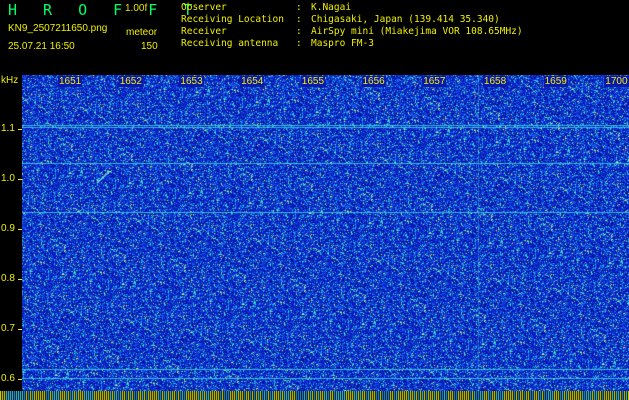 This screenshot has height=400, width=629. I want to click on y-tick-label: 0.9, so click(8, 228).